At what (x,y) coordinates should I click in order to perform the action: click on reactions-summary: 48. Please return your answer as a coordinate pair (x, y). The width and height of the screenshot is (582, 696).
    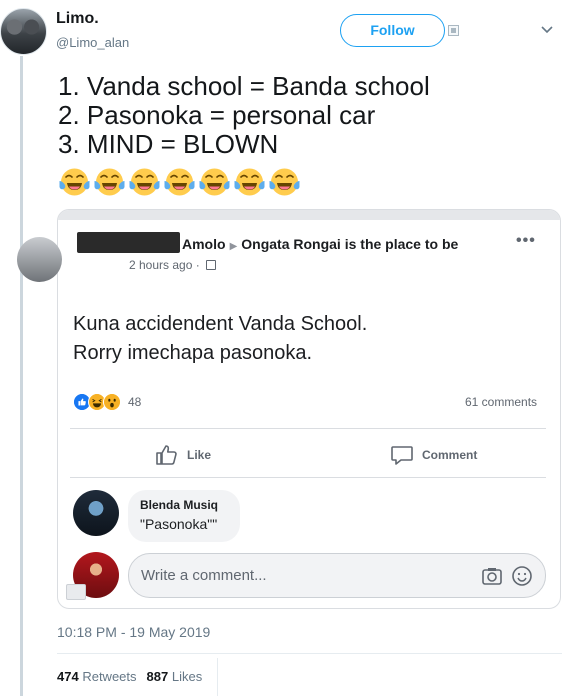
    Looking at the image, I should click on (107, 402).